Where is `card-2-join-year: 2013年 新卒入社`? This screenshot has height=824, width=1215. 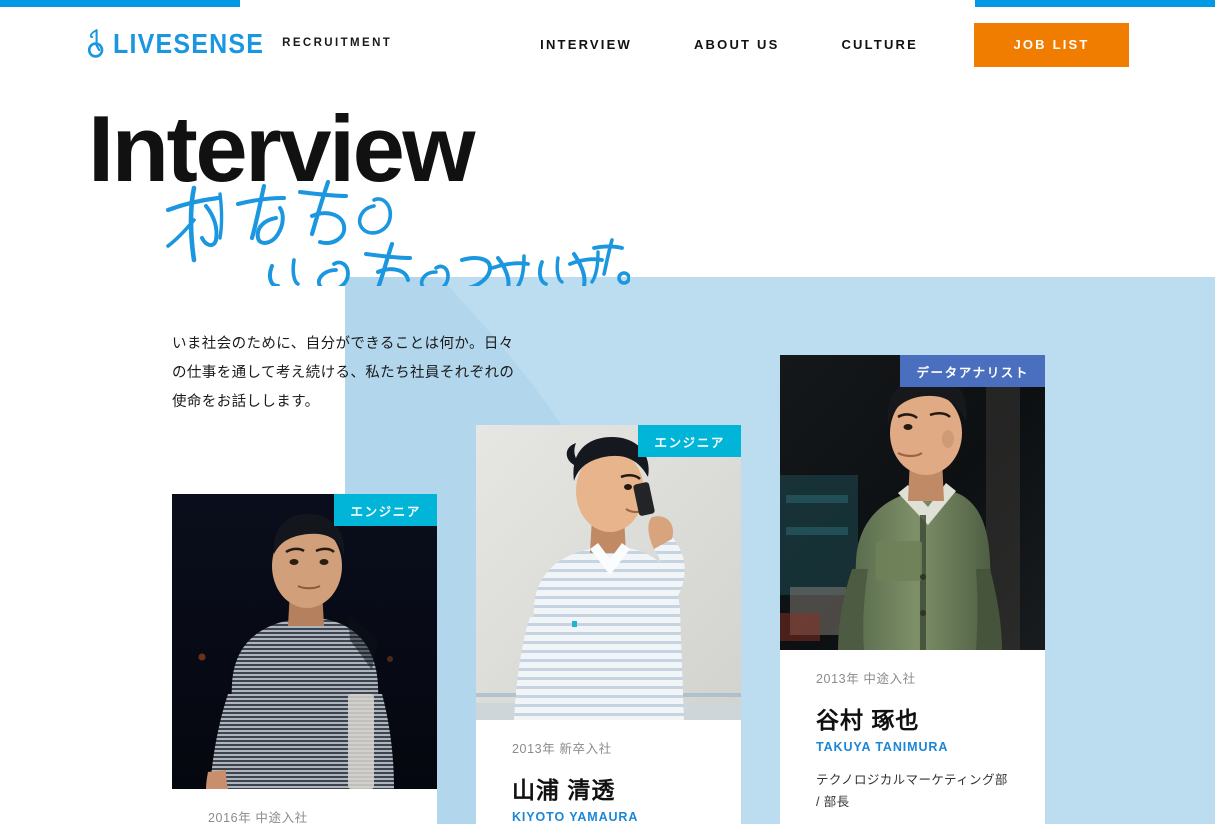 card-2-join-year: 2013年 新卒入社 is located at coordinates (562, 749).